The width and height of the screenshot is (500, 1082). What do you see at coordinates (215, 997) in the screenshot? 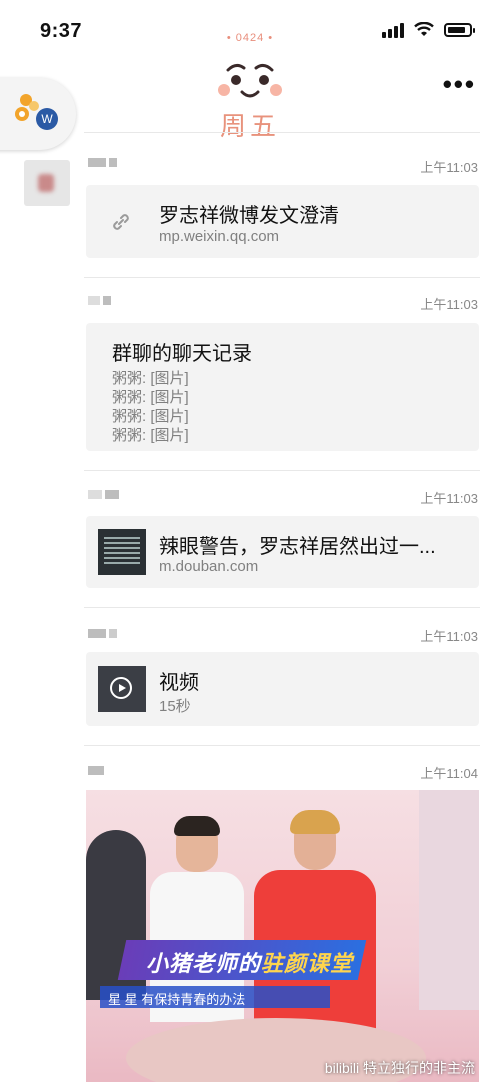
I see `caption-subtitle: 星 星 有保持青春的办法` at bounding box center [215, 997].